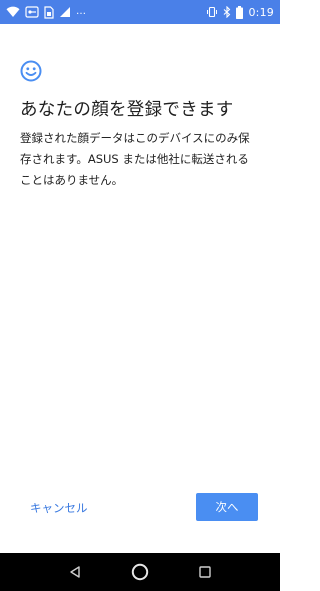  What do you see at coordinates (13, 12) in the screenshot?
I see `wifi-icon` at bounding box center [13, 12].